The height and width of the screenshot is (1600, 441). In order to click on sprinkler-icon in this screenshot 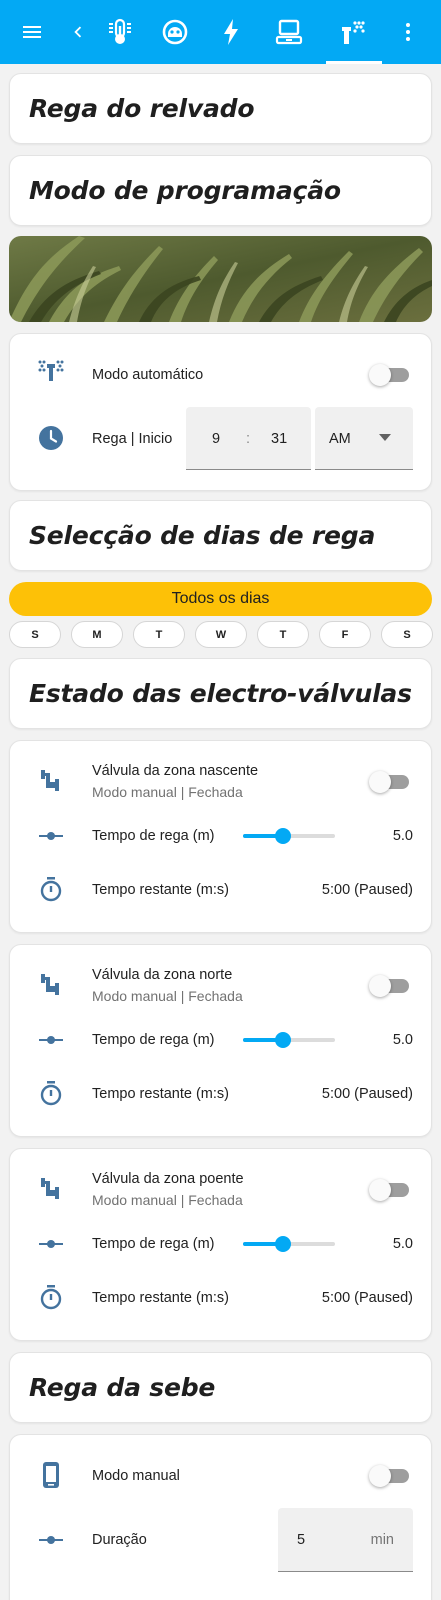, I will do `click(353, 32)`.